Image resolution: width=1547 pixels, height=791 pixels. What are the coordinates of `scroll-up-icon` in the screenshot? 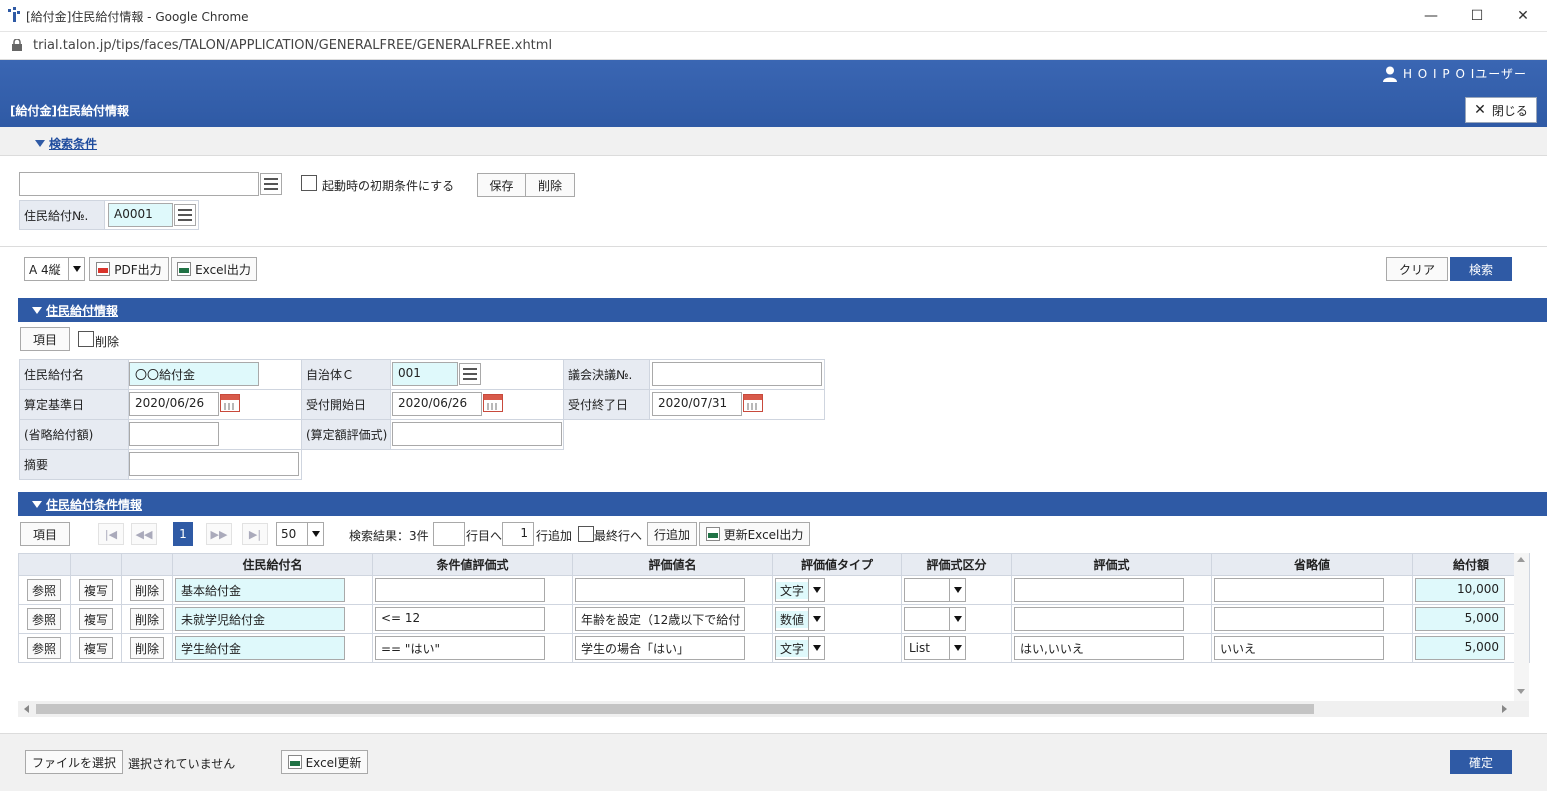 It's located at (1521, 559).